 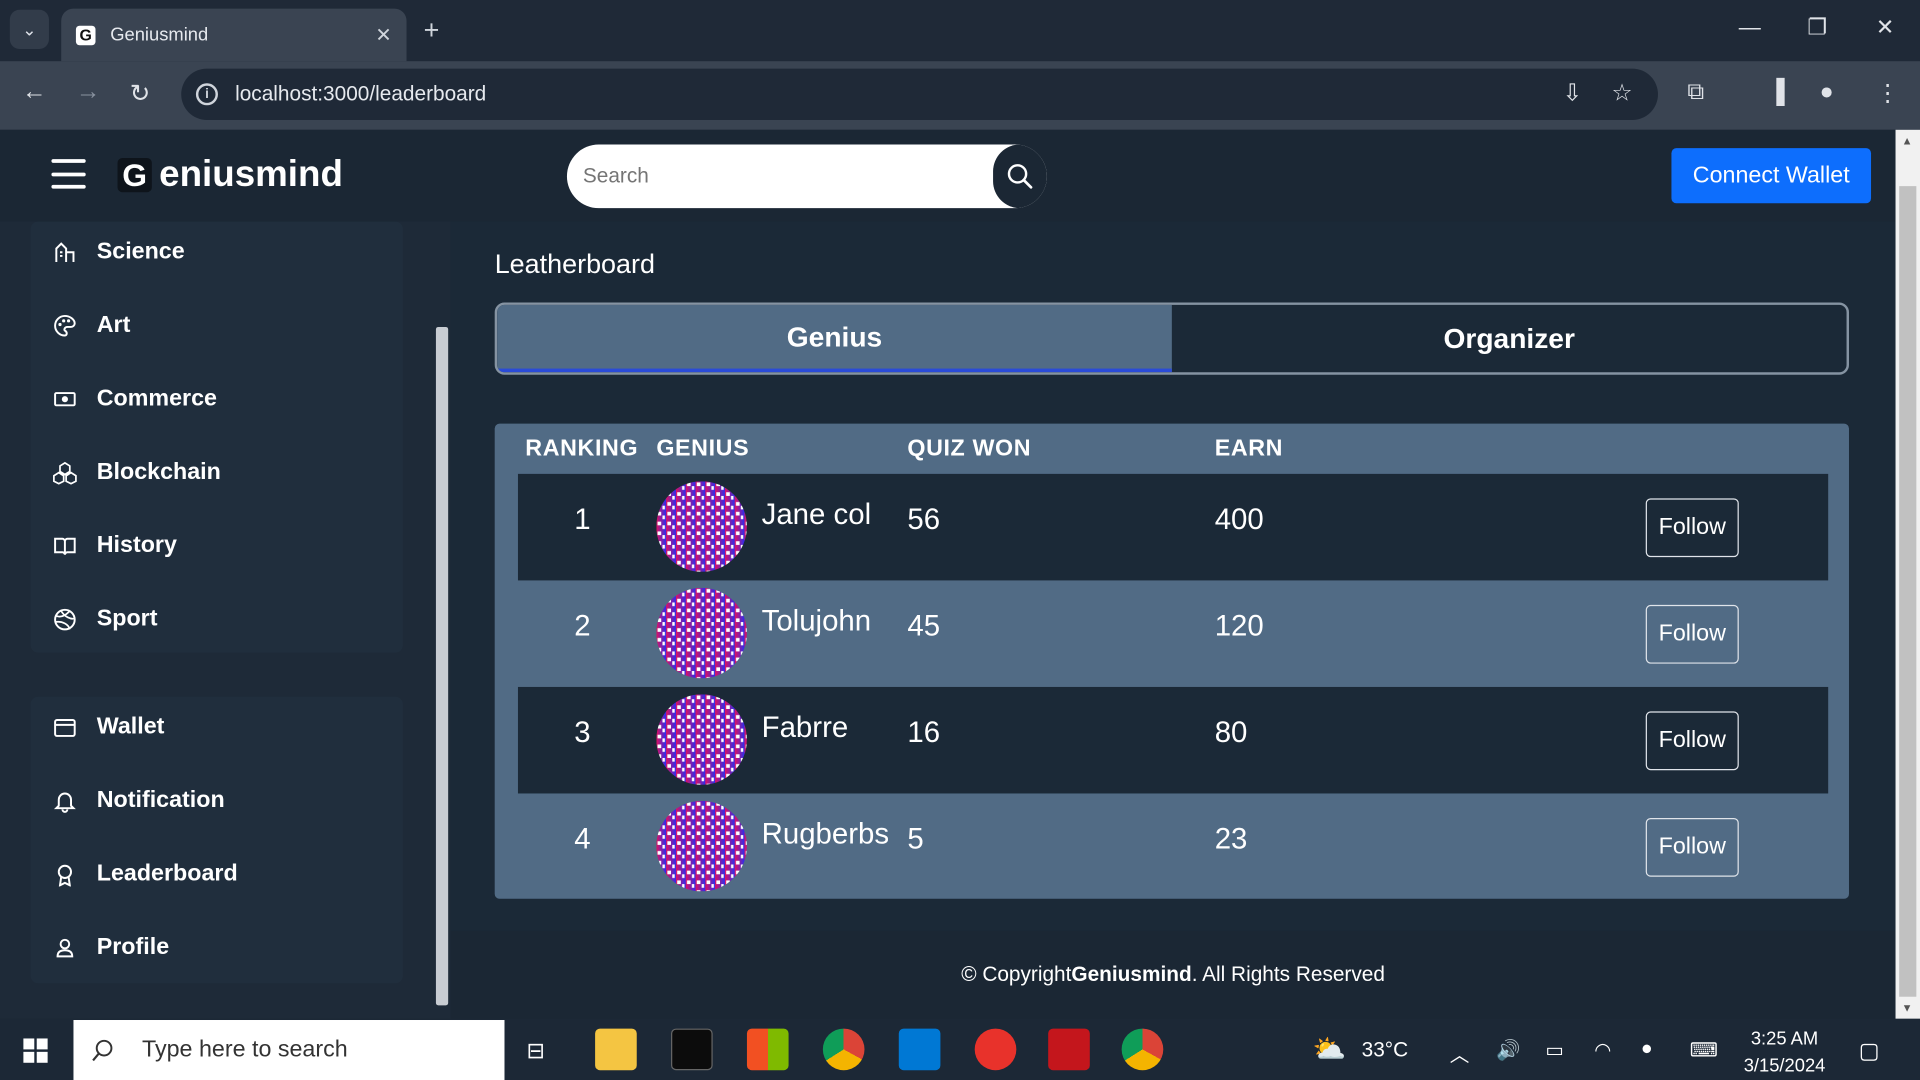 What do you see at coordinates (1907, 141) in the screenshot?
I see `scroll-up-icon: ▲` at bounding box center [1907, 141].